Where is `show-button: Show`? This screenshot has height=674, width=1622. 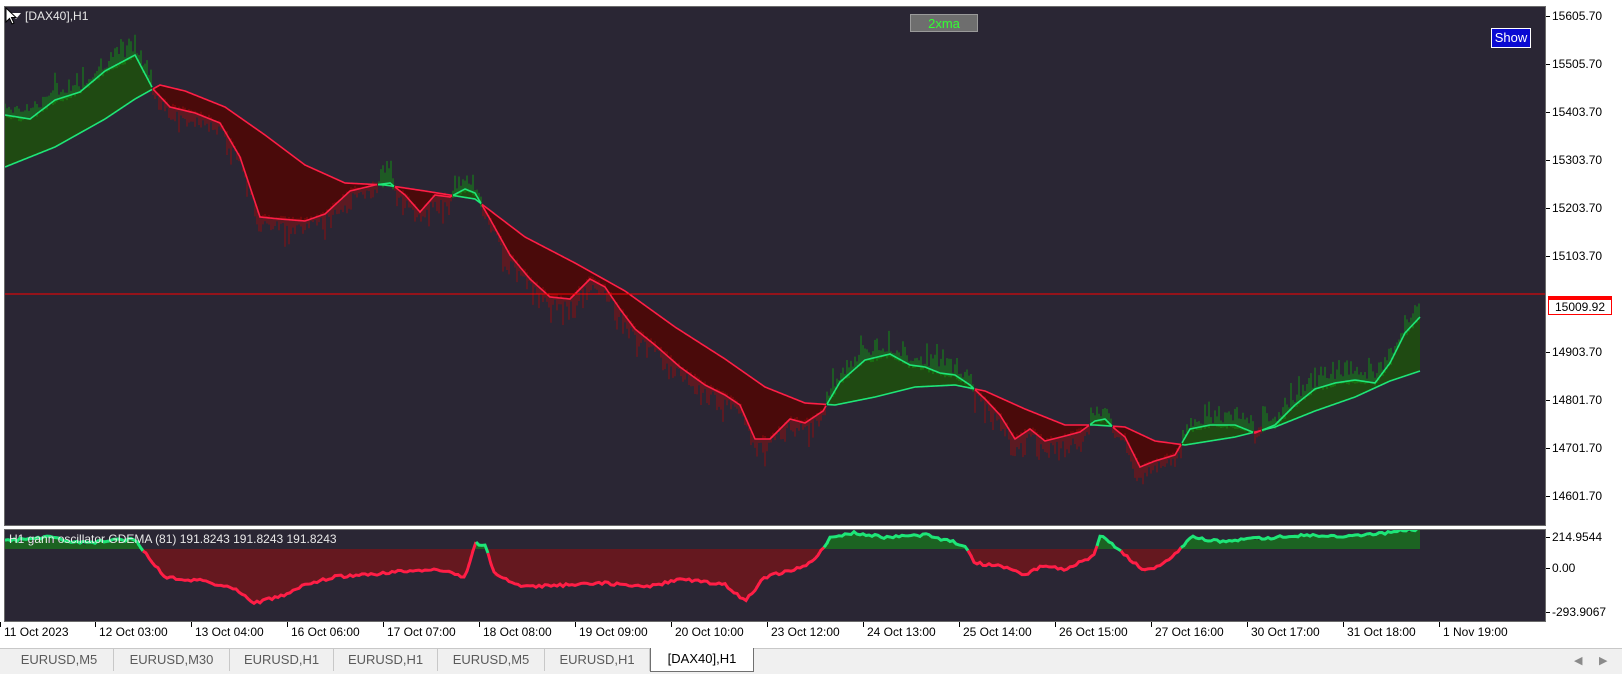 show-button: Show is located at coordinates (1511, 38).